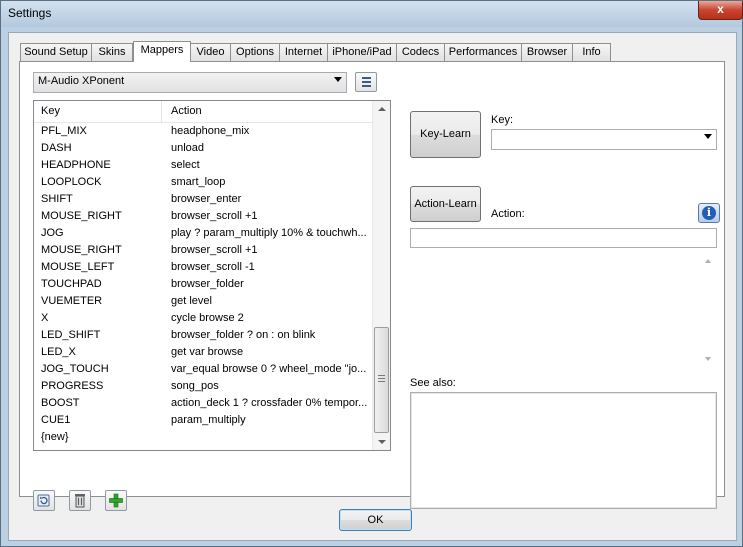 The height and width of the screenshot is (547, 743). What do you see at coordinates (161, 111) in the screenshot?
I see `column-divider` at bounding box center [161, 111].